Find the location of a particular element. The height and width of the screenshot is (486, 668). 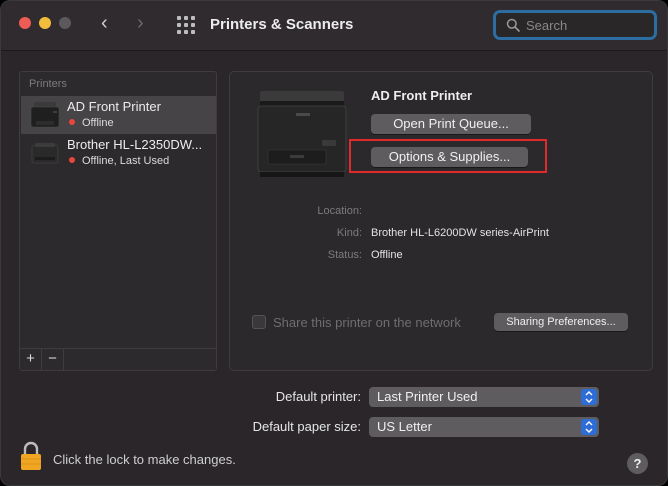

printer-list-header: Printers is located at coordinates (48, 84).